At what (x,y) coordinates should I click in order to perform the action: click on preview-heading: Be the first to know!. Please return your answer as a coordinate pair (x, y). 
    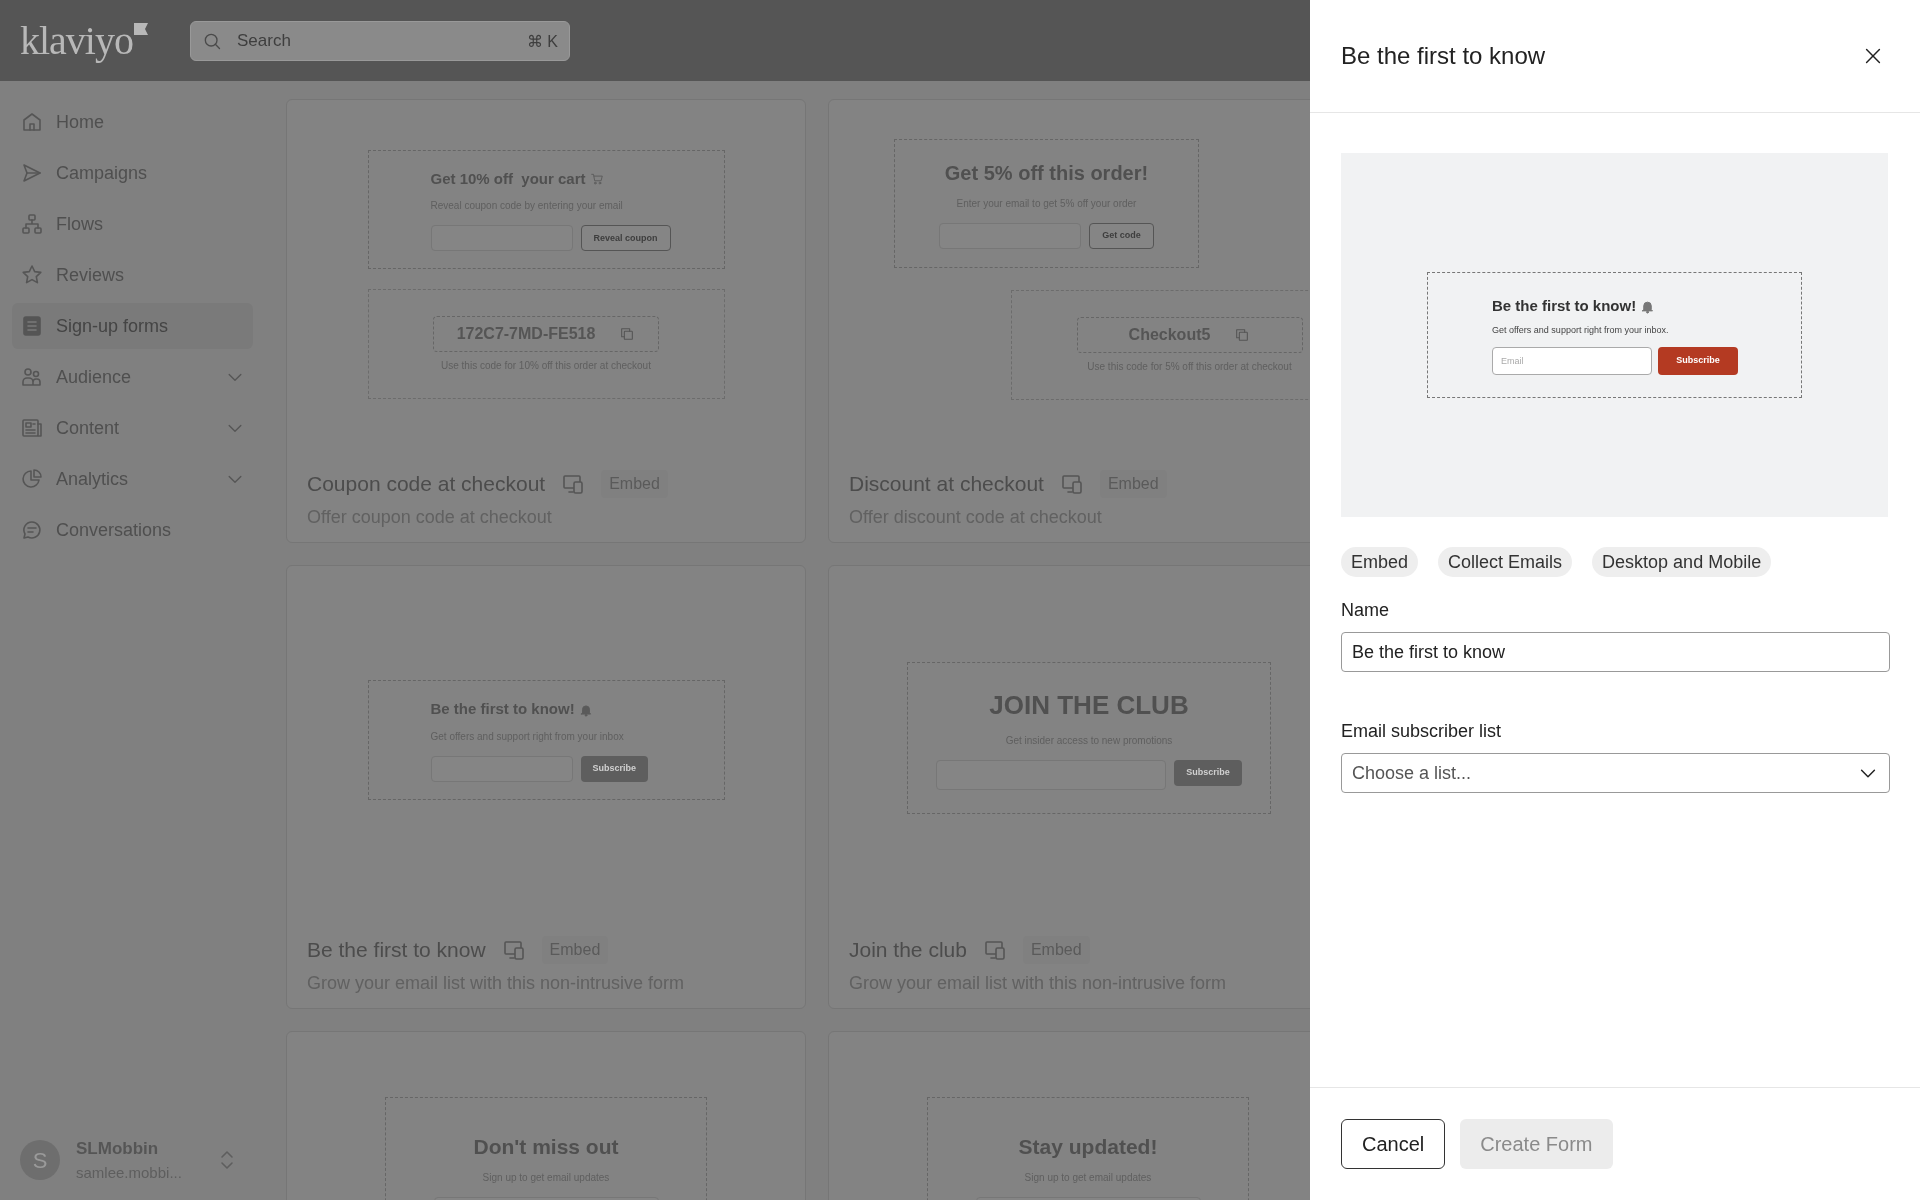
    Looking at the image, I should click on (1564, 306).